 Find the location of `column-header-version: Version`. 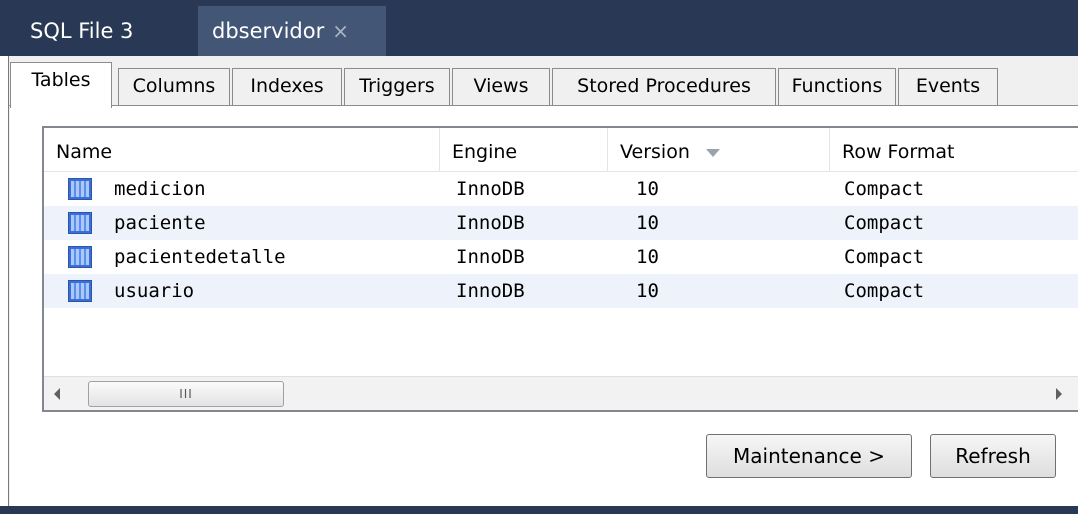

column-header-version: Version is located at coordinates (719, 150).